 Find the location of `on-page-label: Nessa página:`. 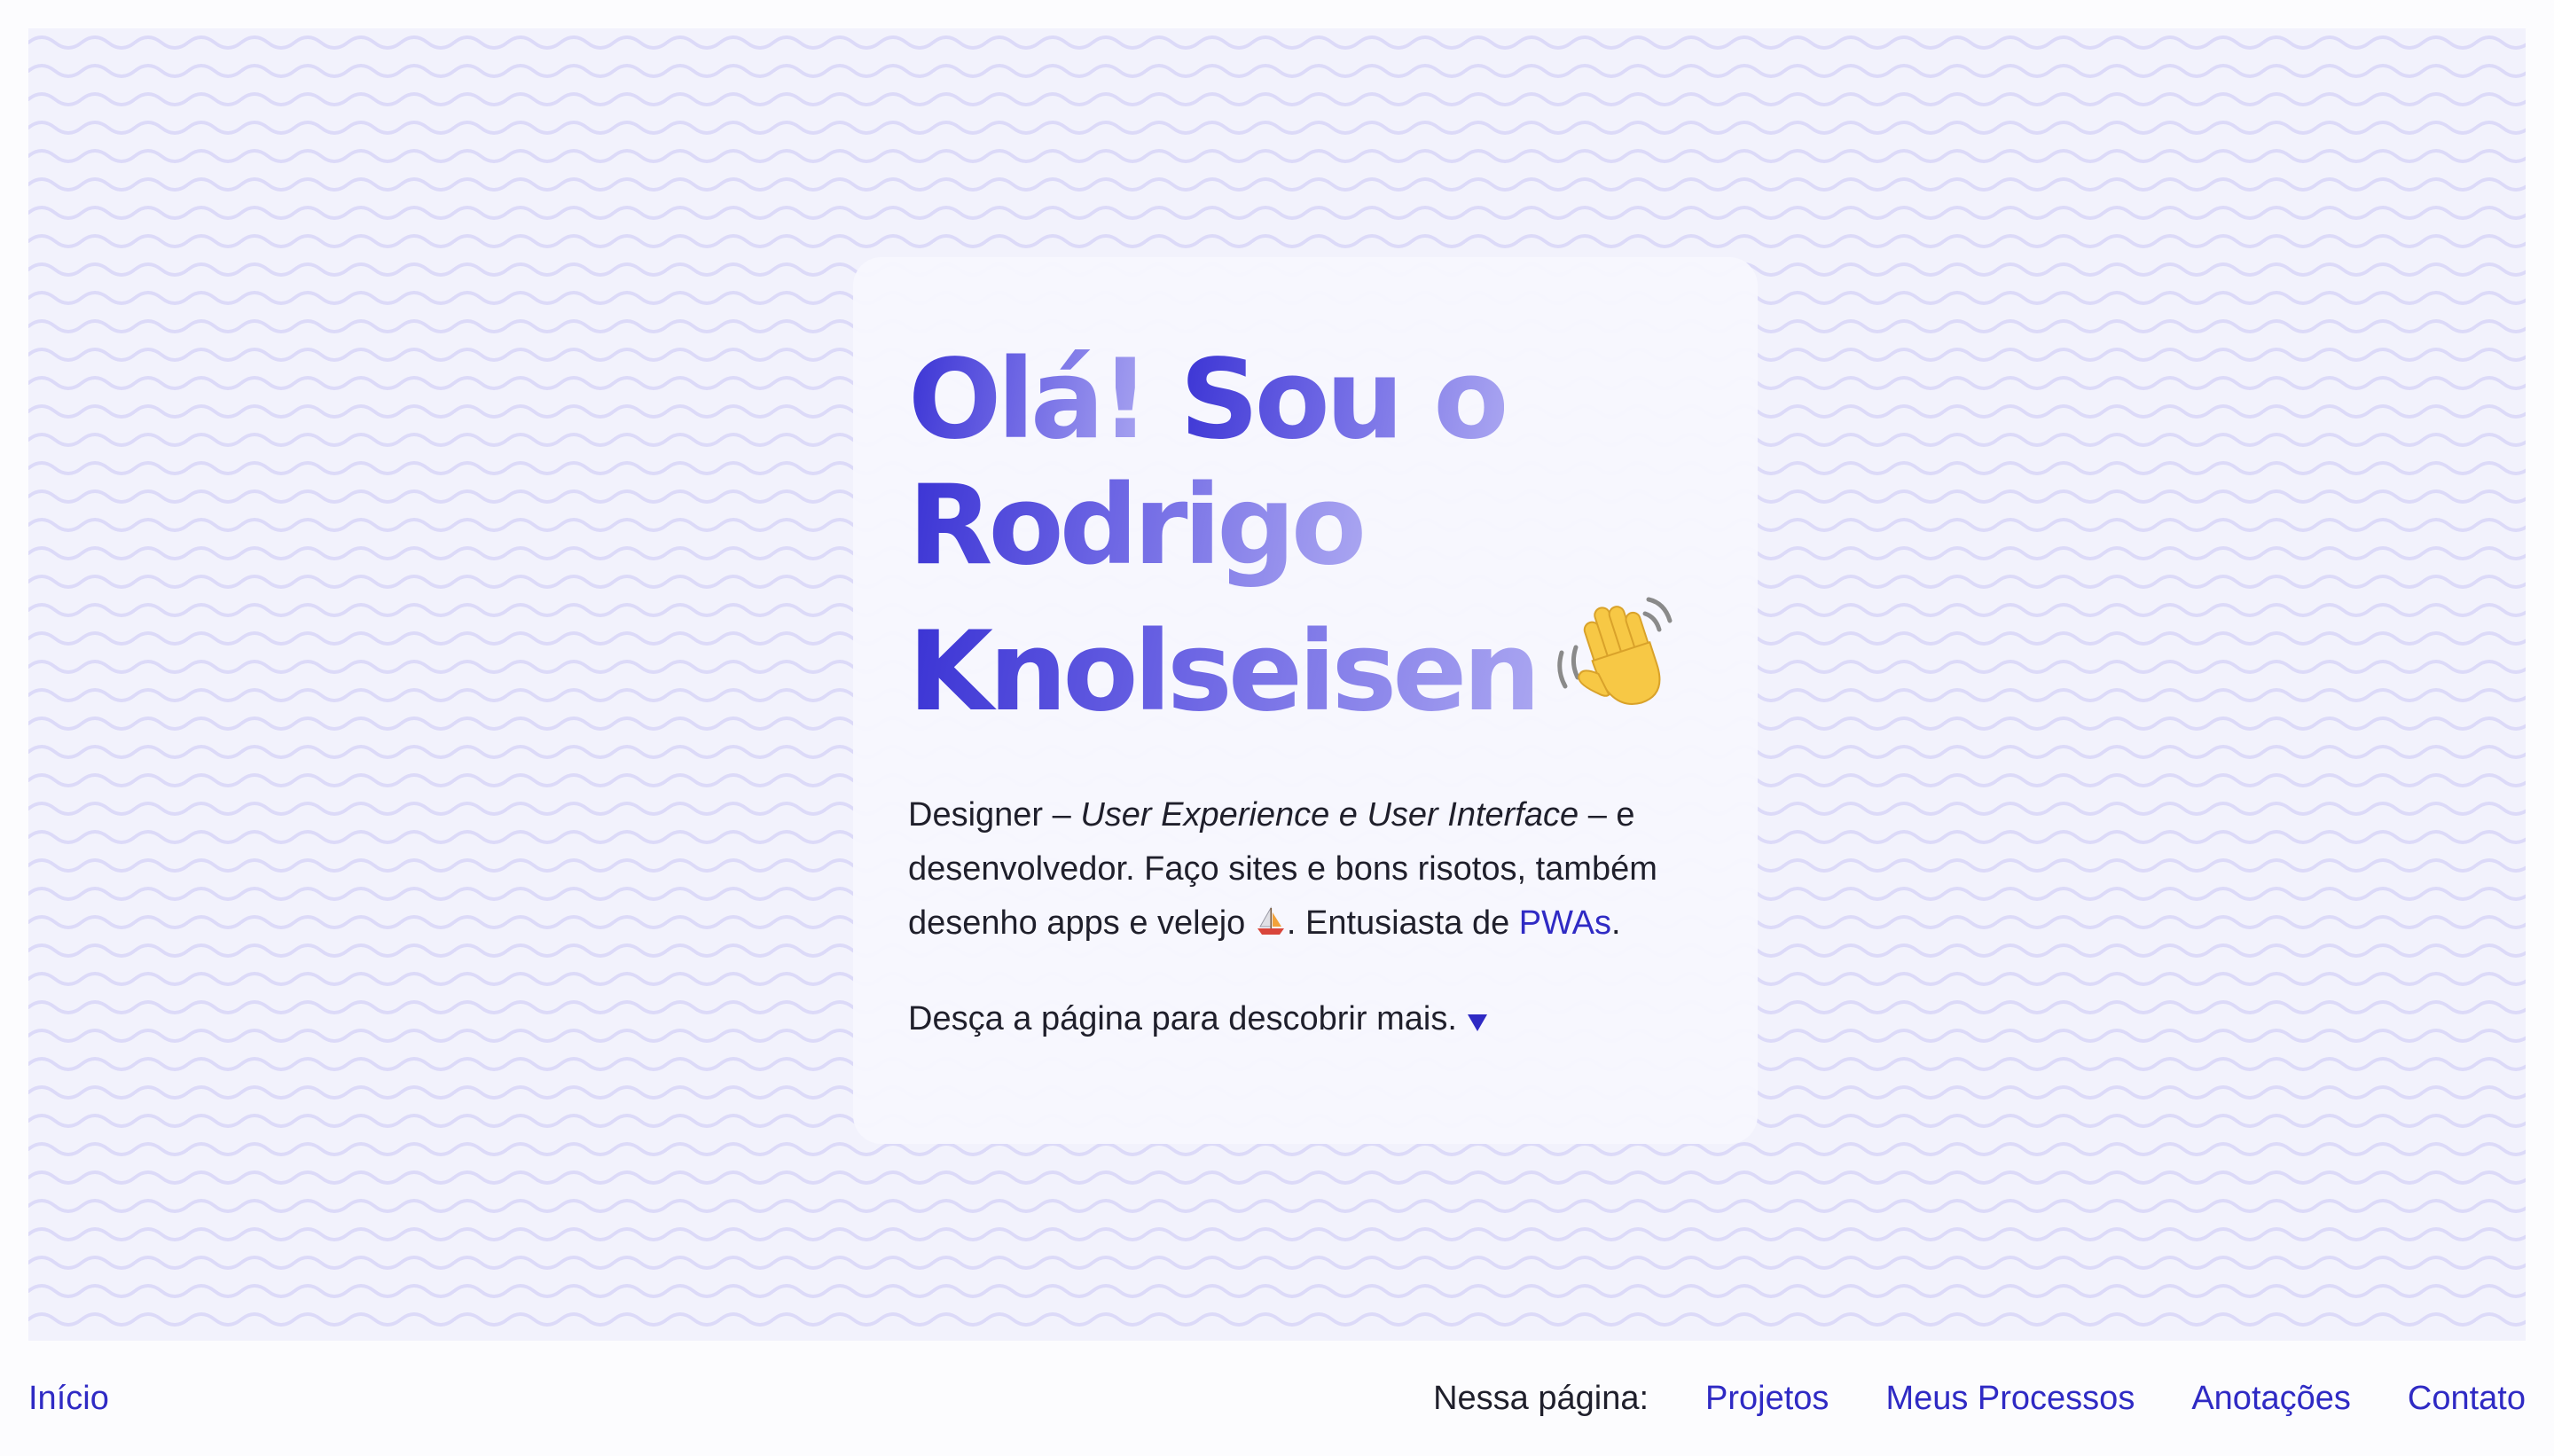

on-page-label: Nessa página: is located at coordinates (1541, 1398).